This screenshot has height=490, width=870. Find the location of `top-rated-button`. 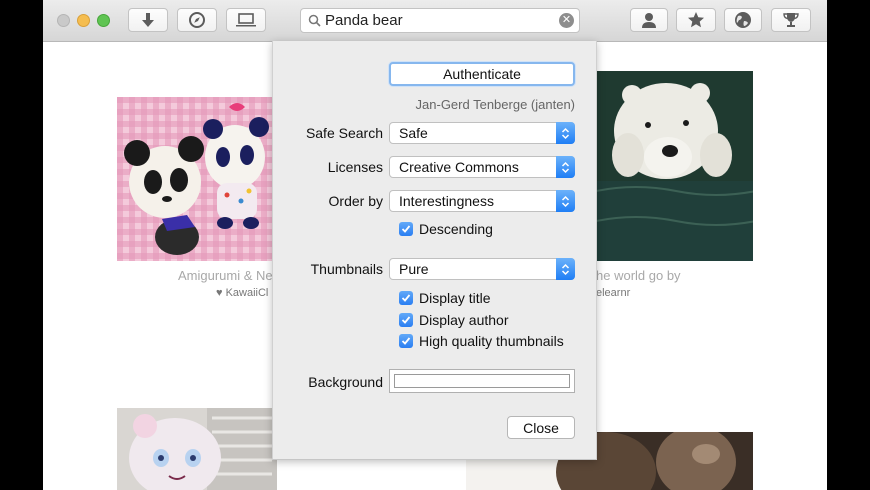

top-rated-button is located at coordinates (791, 20).